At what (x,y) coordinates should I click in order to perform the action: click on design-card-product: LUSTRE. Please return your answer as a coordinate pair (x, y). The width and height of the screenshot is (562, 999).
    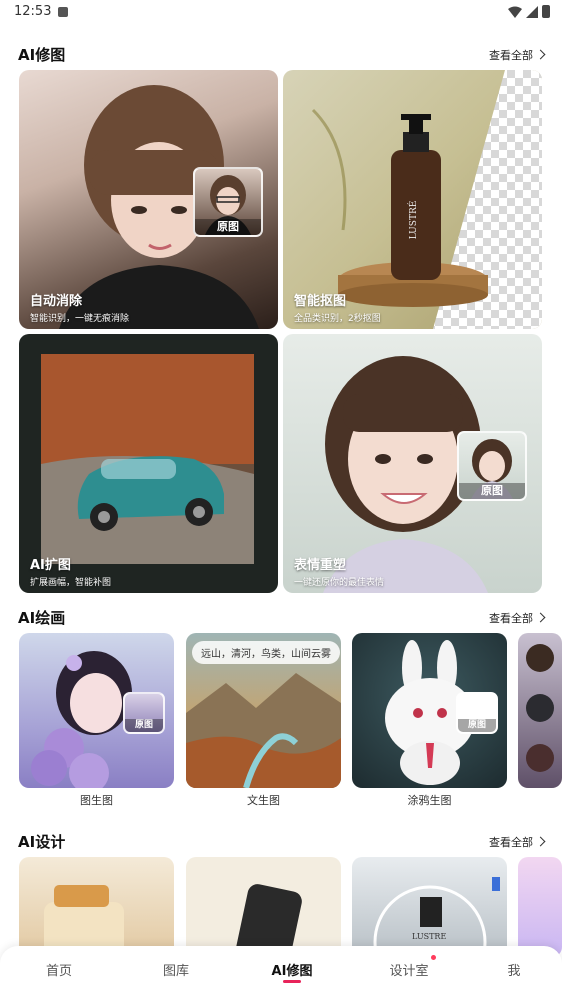
    Looking at the image, I should click on (429, 907).